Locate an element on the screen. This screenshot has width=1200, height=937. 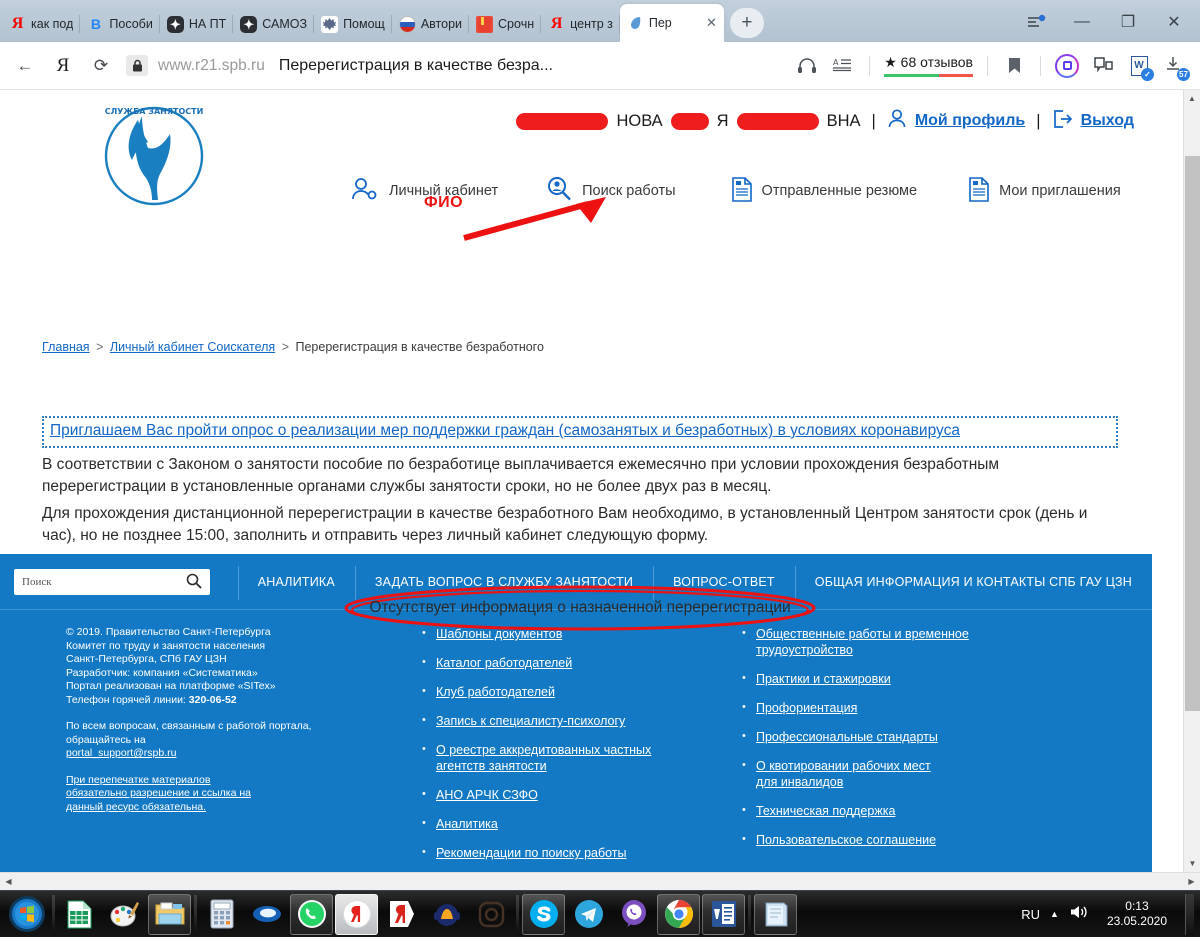
close-icon: ✕ is located at coordinates (710, 23).